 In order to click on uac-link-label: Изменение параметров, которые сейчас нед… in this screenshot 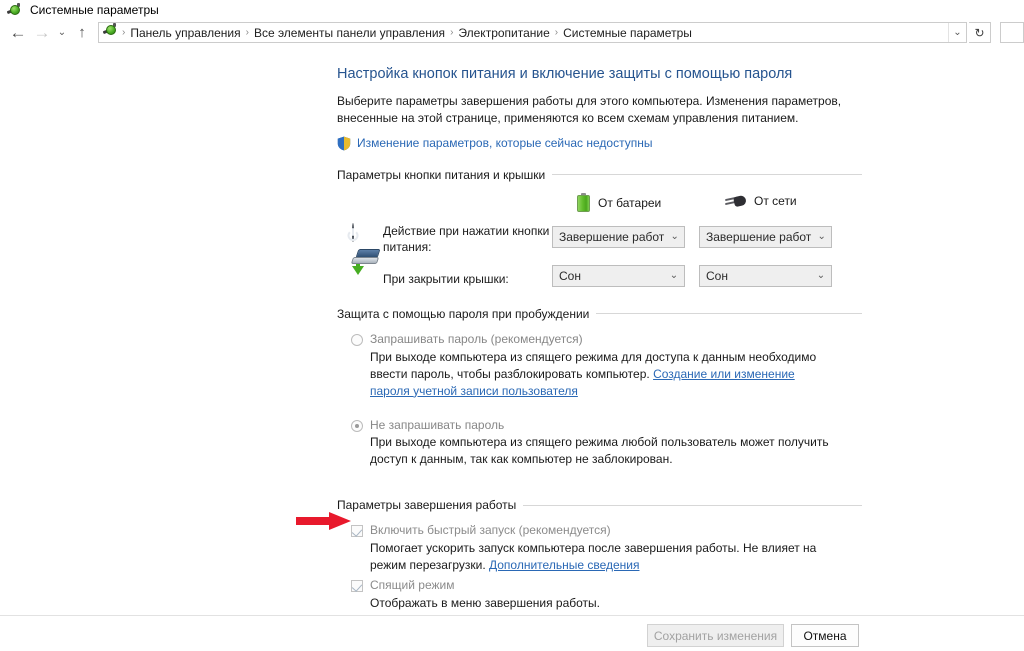, I will do `click(505, 143)`.